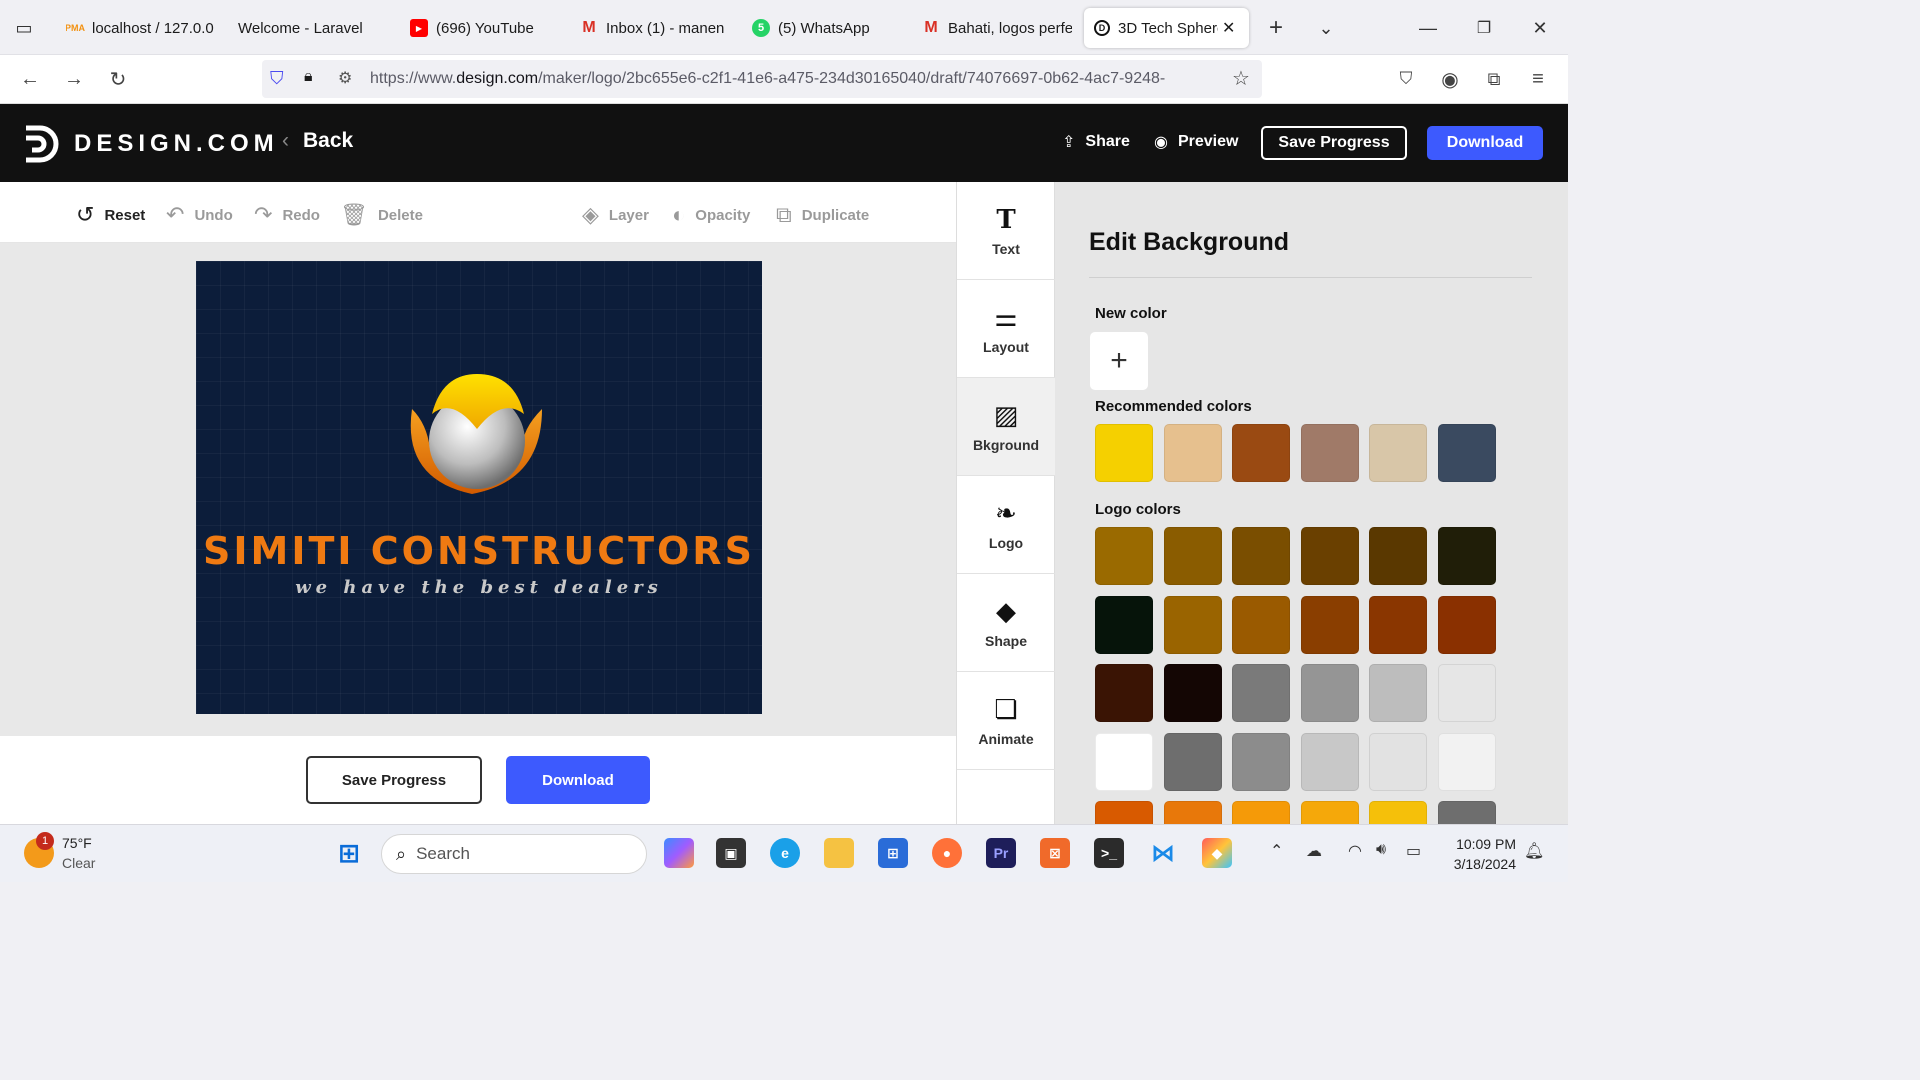  Describe the element at coordinates (1485, 143) in the screenshot. I see `download-button: Download` at that location.